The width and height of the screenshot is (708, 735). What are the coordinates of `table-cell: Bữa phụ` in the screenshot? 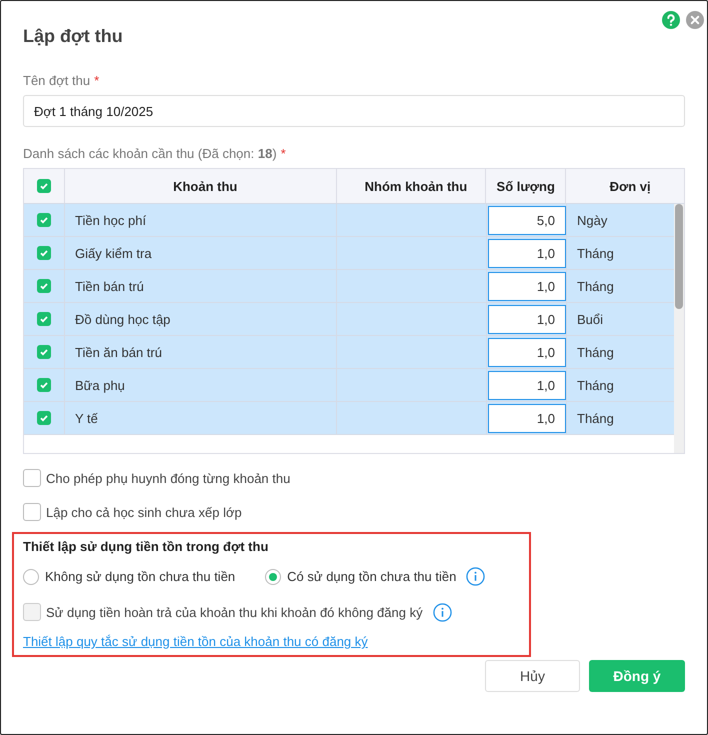 It's located at (100, 385).